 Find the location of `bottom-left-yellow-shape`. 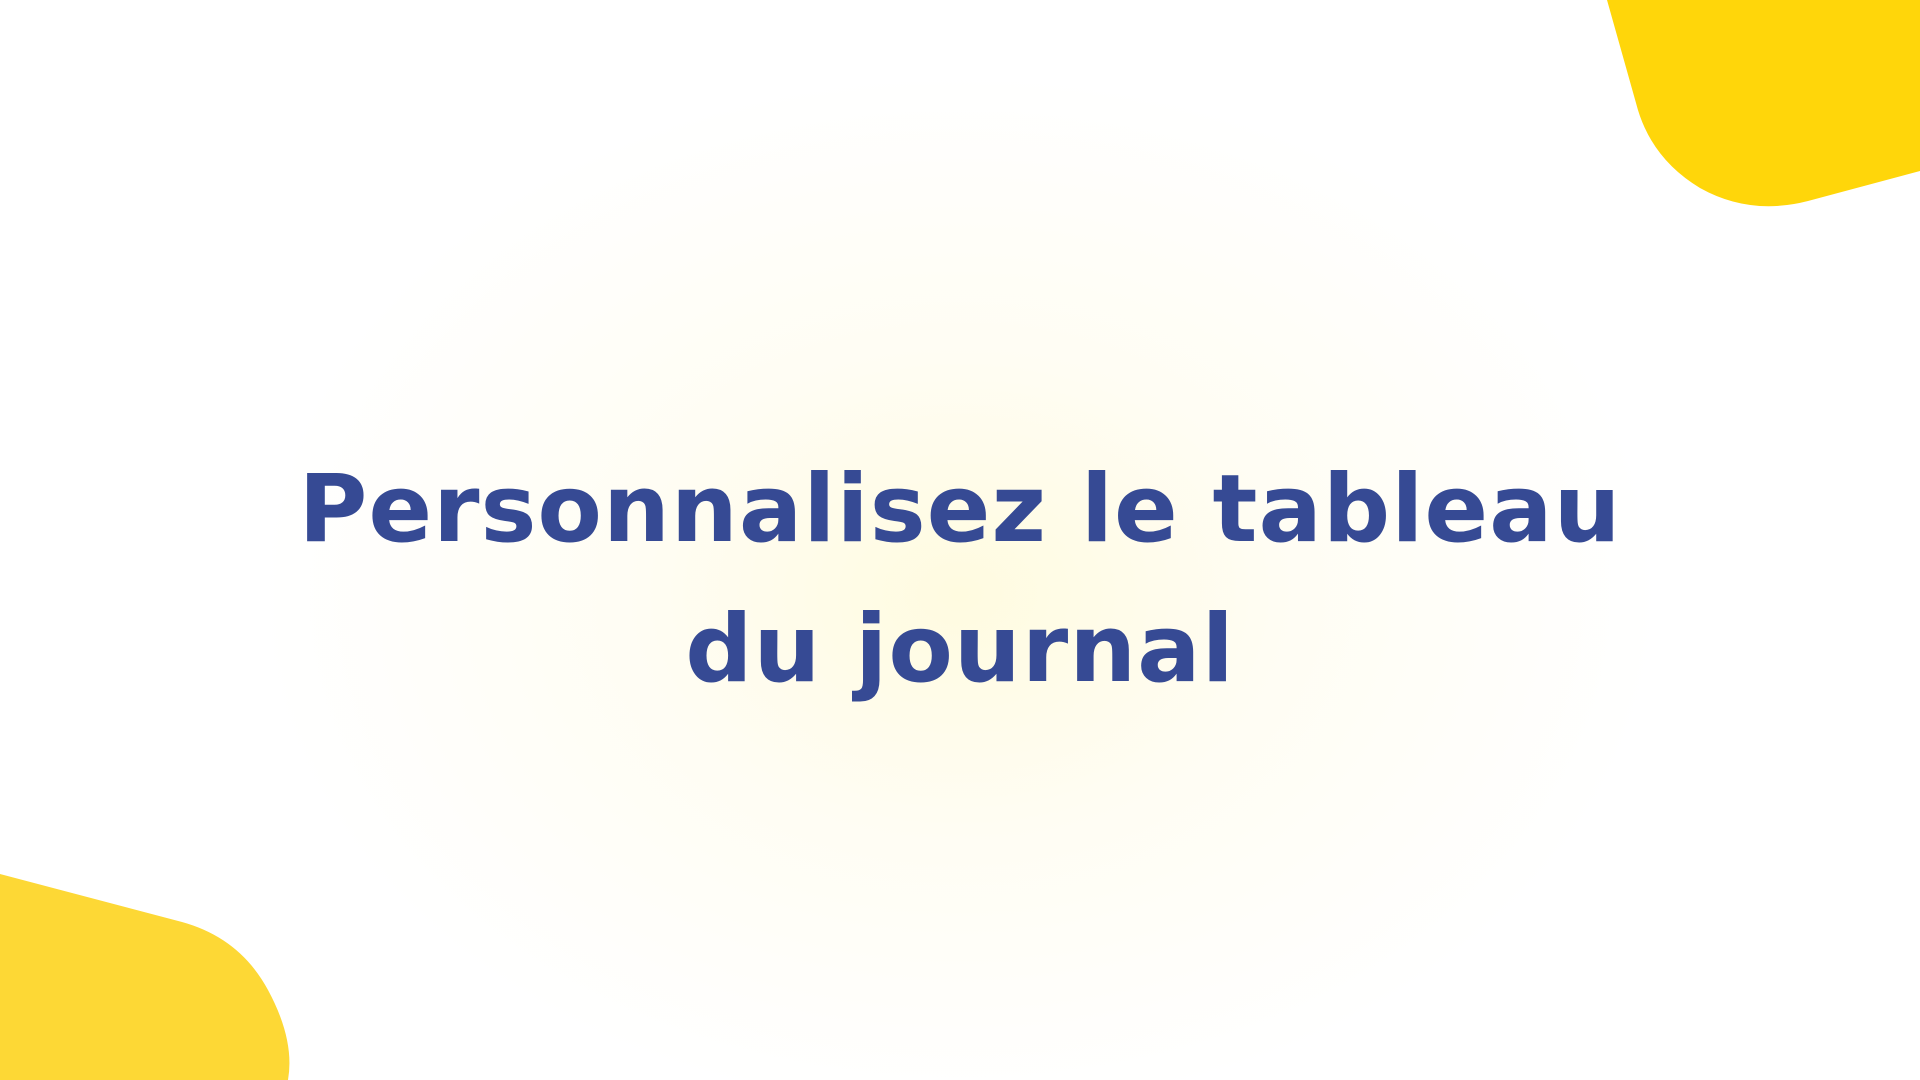

bottom-left-yellow-shape is located at coordinates (145, 977).